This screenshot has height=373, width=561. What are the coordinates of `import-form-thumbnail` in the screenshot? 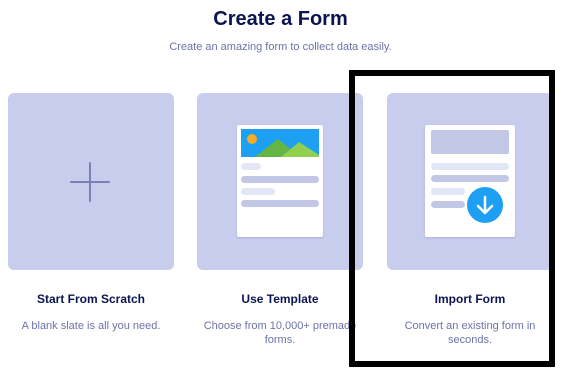 It's located at (470, 181).